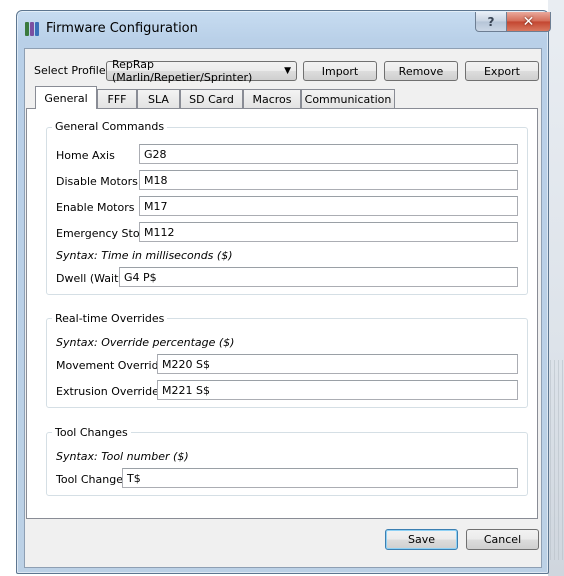  What do you see at coordinates (328, 154) in the screenshot?
I see `home-axis-input: G28` at bounding box center [328, 154].